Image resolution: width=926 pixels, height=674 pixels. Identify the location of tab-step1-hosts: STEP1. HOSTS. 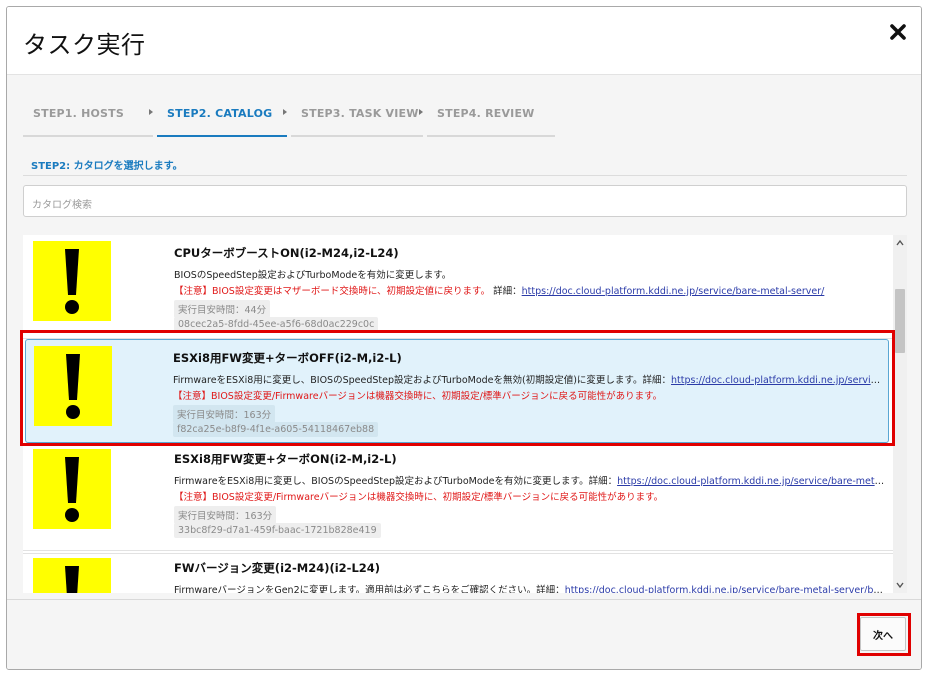
(88, 118).